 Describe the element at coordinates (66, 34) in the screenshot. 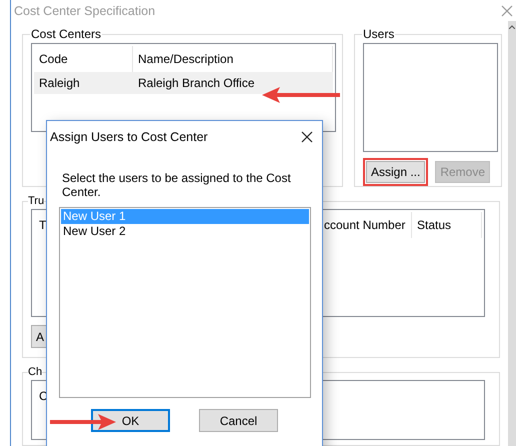

I see `group-title: Cost Centers` at that location.